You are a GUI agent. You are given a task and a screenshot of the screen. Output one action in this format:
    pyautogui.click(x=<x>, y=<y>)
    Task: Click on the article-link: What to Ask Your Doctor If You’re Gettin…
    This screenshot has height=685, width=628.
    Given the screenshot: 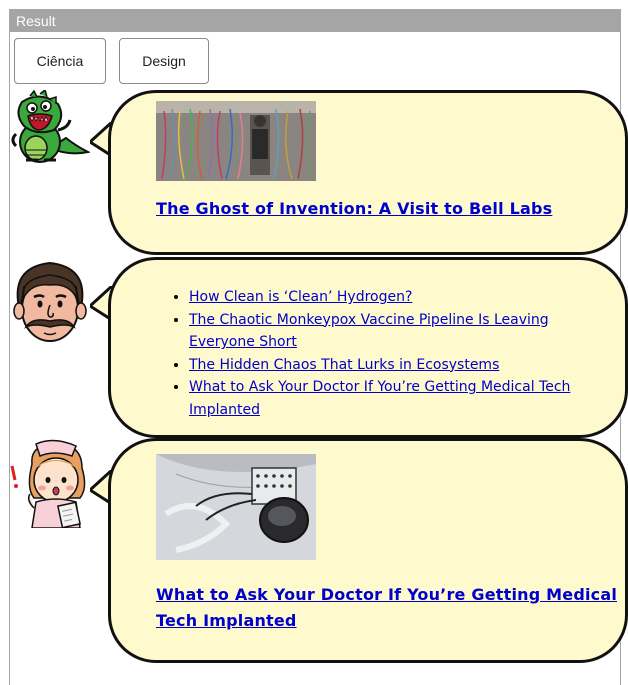 What is the action you would take?
    pyautogui.click(x=379, y=398)
    